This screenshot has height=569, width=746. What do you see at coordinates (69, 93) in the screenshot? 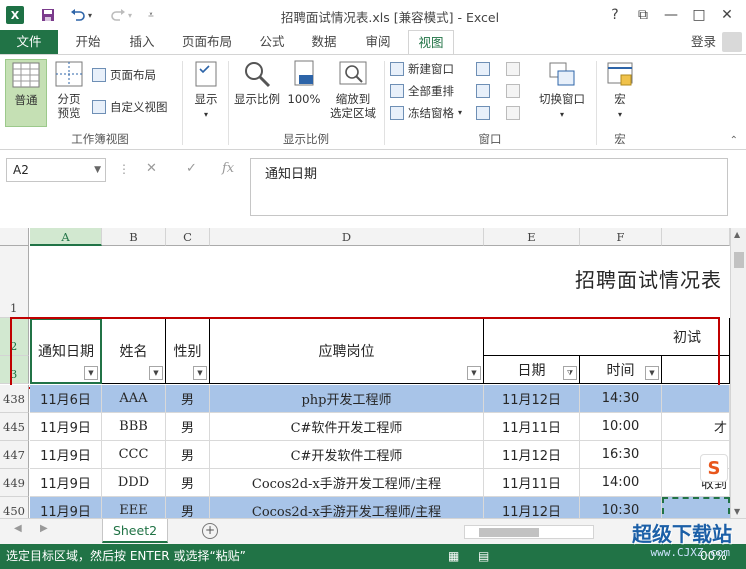
I see `page-break-preview-button: 分页 预览` at bounding box center [69, 93].